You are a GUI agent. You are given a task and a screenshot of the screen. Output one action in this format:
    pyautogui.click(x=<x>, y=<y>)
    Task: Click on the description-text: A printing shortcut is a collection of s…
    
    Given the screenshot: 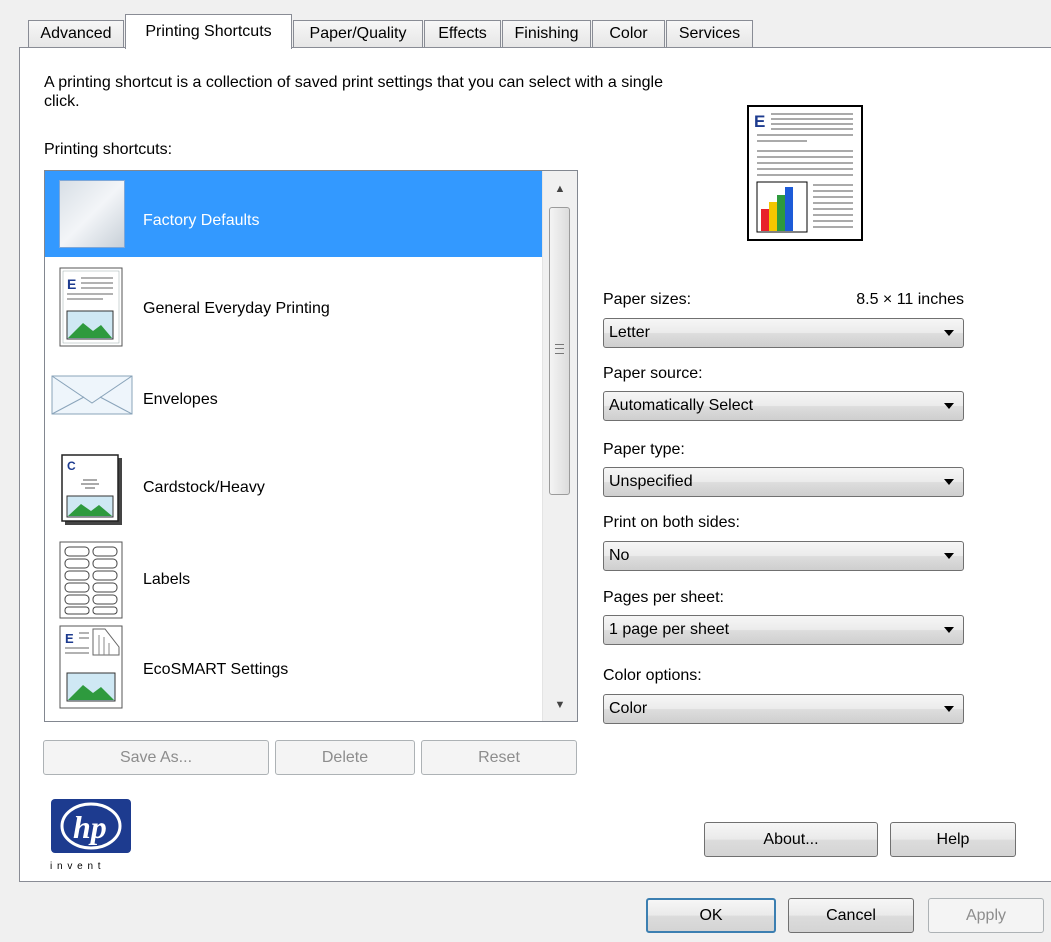 What is the action you would take?
    pyautogui.click(x=353, y=92)
    